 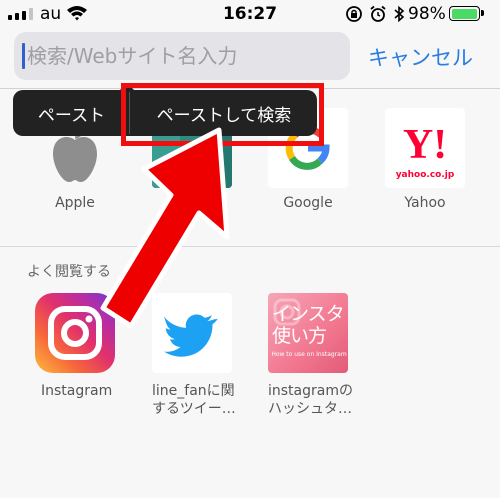 I want to click on rotation-lock-icon, so click(x=354, y=14).